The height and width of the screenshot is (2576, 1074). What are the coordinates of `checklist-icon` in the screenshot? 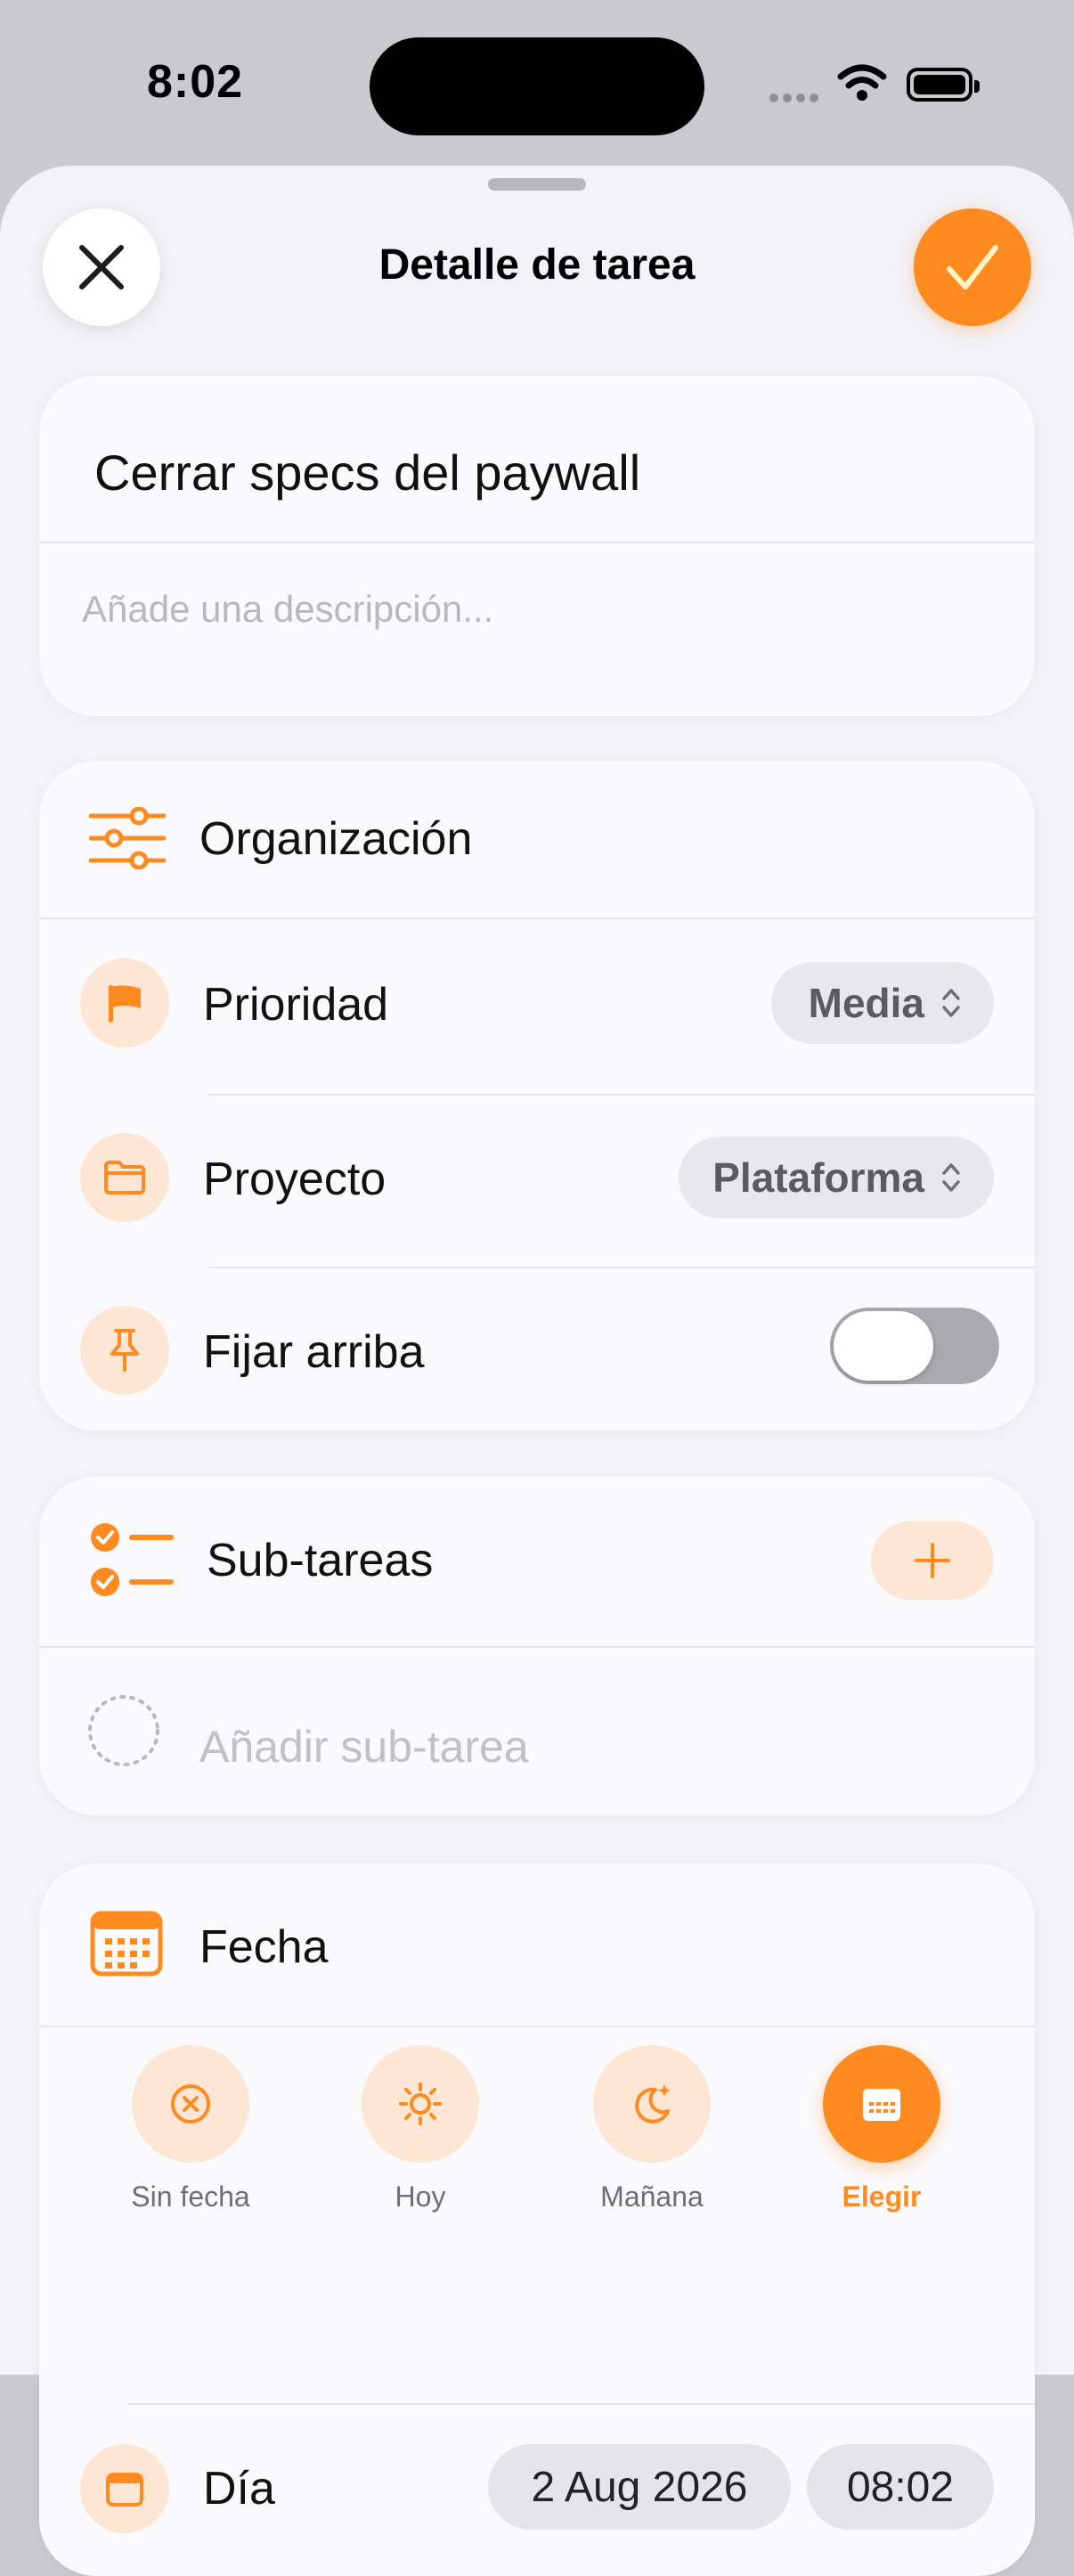 It's located at (132, 1559).